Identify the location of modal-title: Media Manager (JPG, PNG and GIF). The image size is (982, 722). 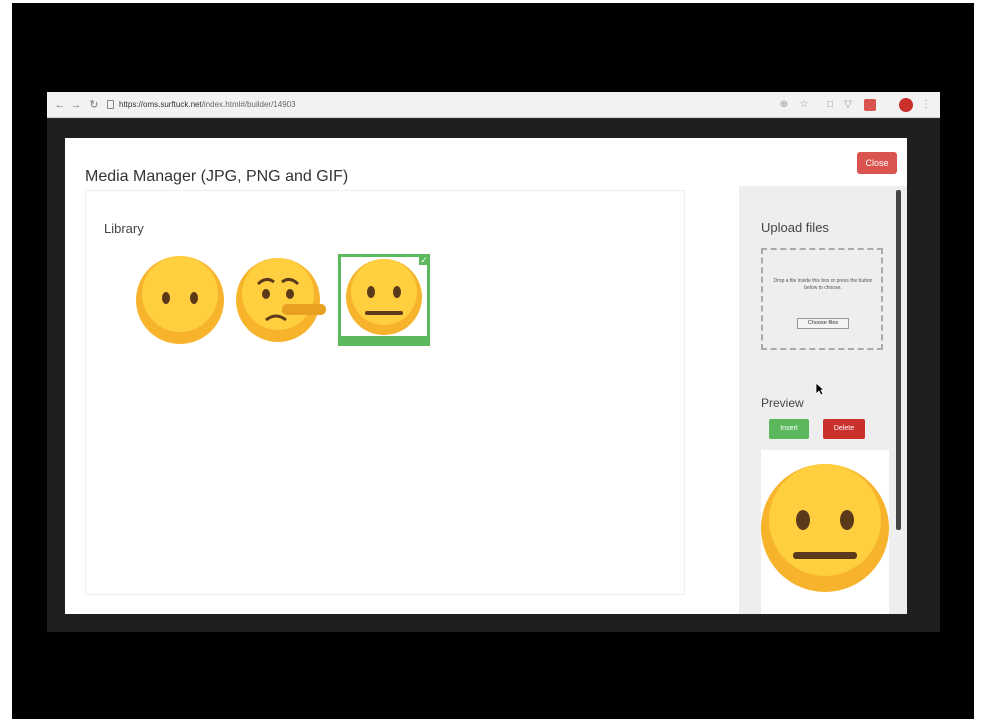
(217, 176).